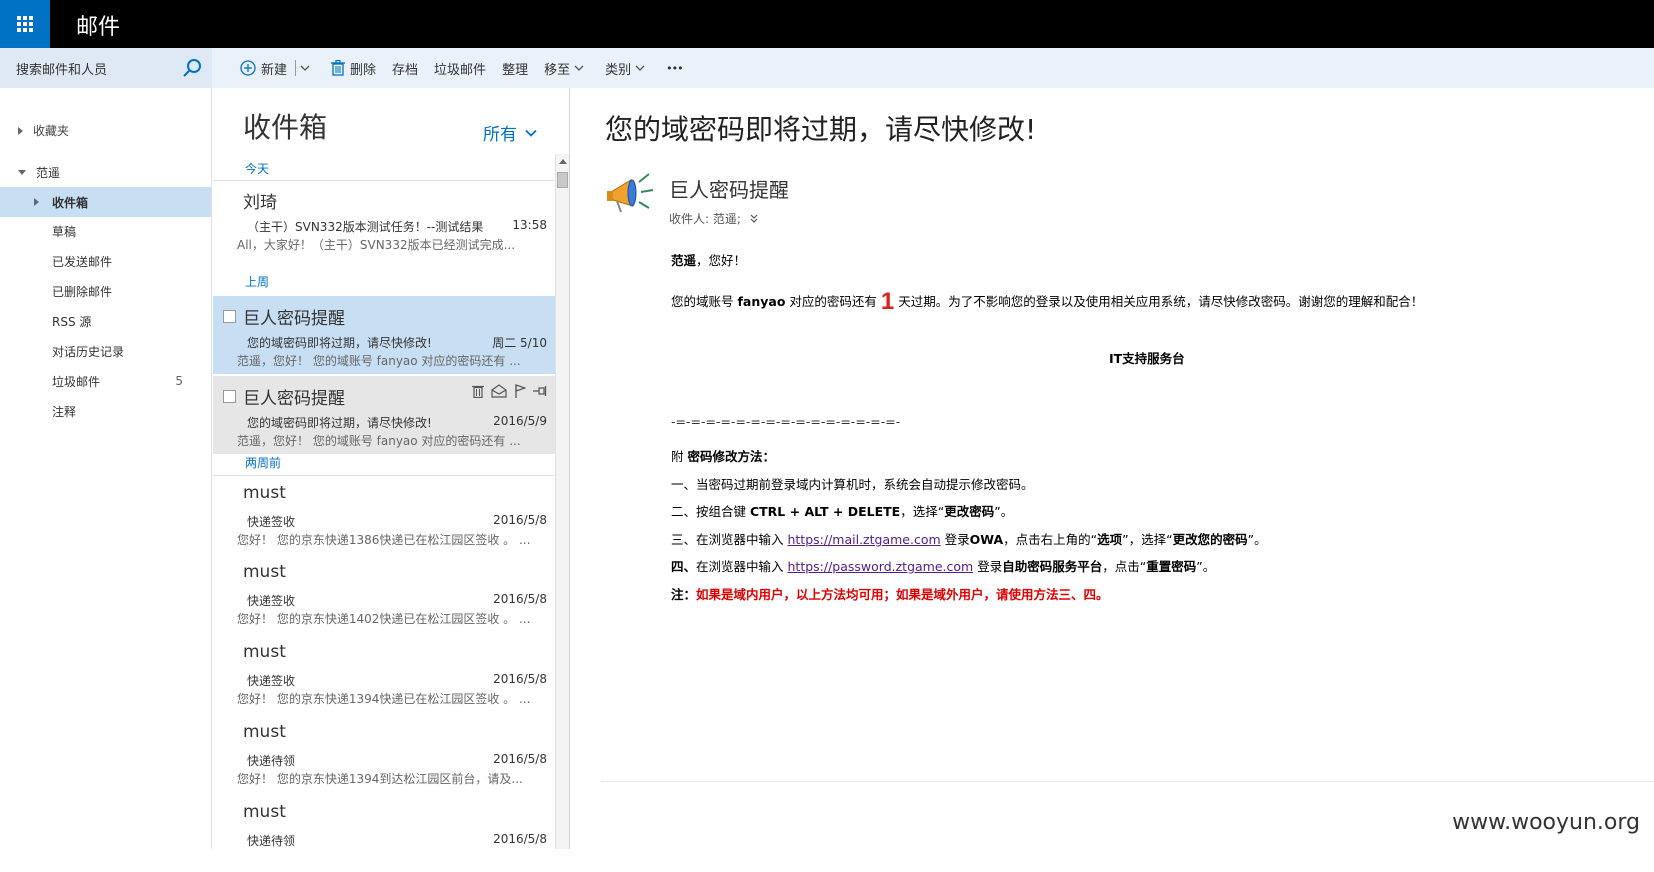  Describe the element at coordinates (105, 381) in the screenshot. I see `sidebar-item-junk: 垃圾邮件 5` at that location.